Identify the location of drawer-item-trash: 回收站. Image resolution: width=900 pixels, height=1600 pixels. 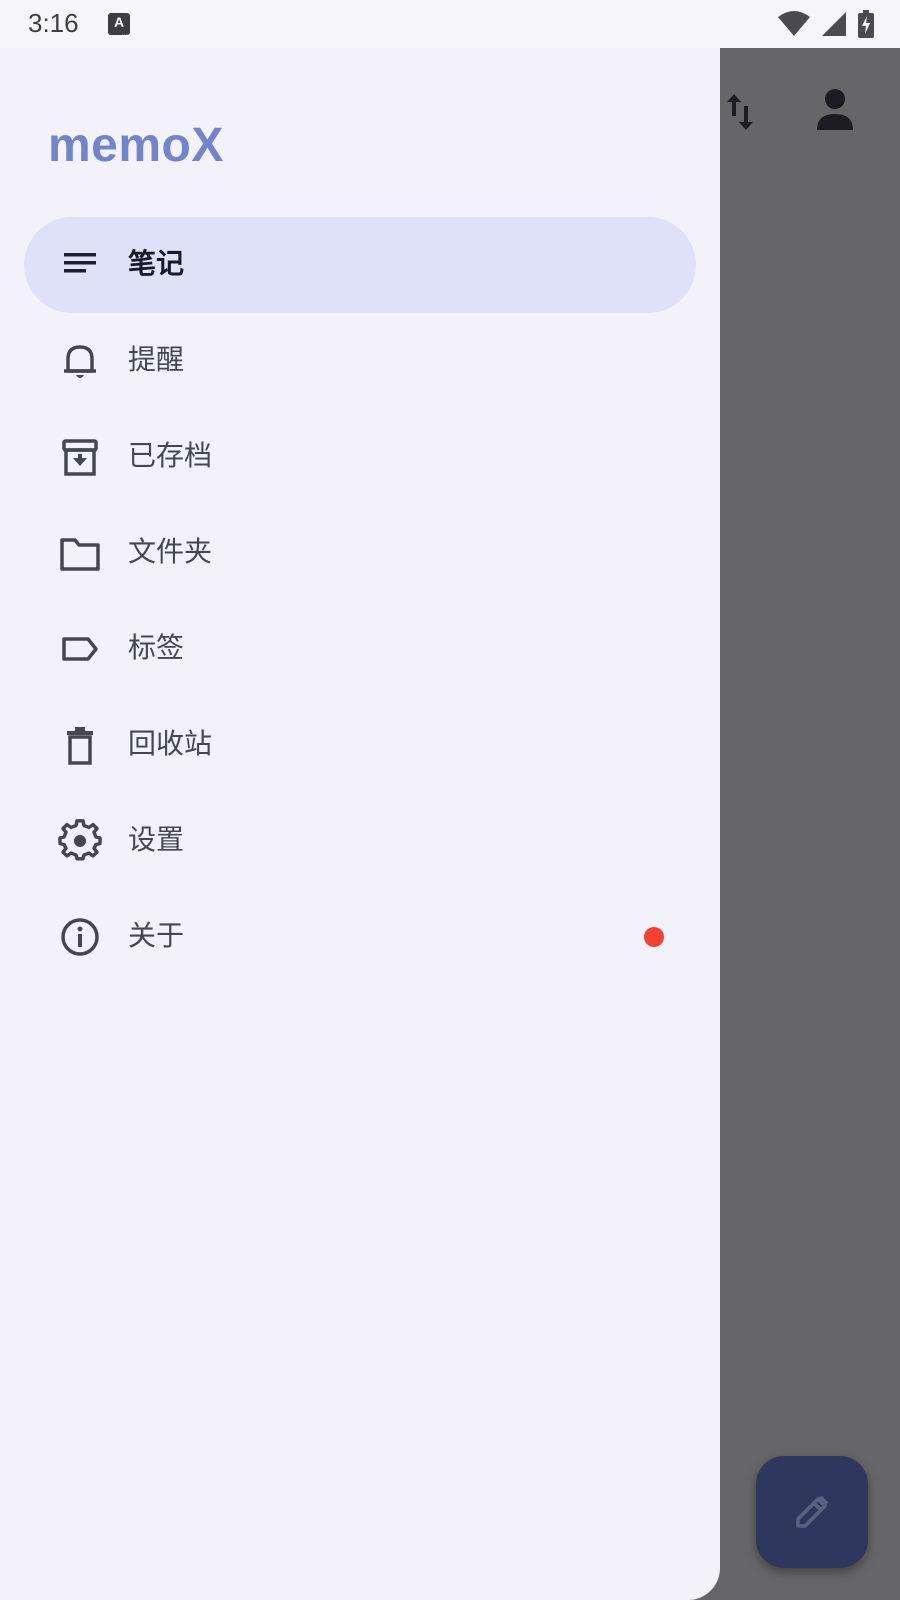
(360, 745).